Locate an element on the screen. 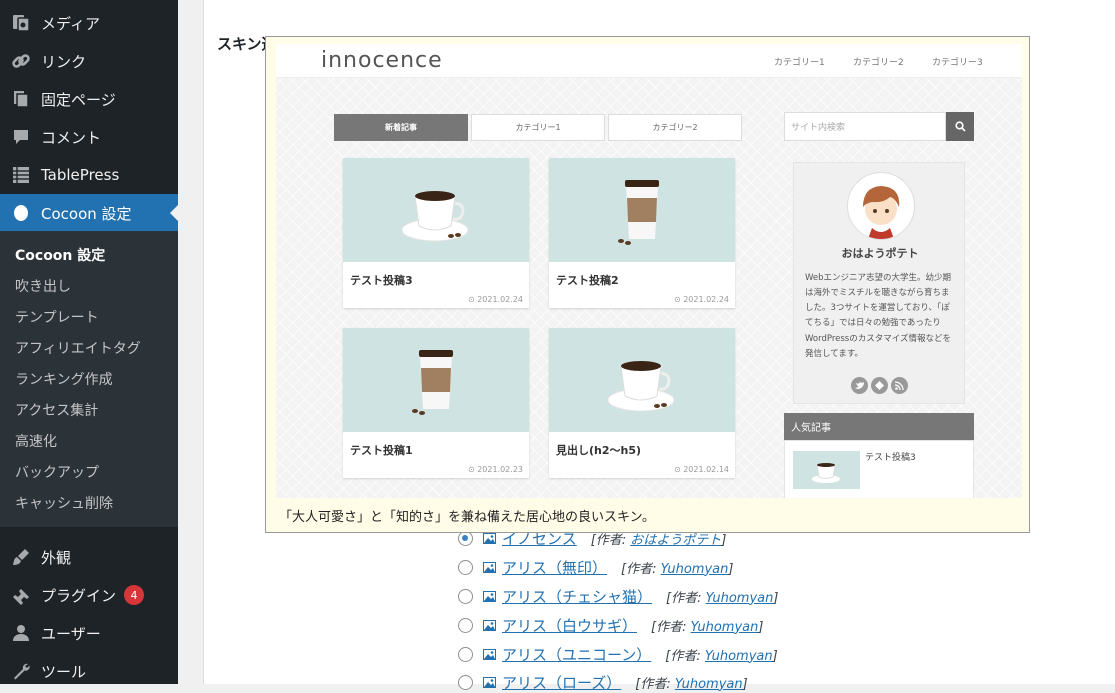 This screenshot has width=1115, height=693. author-link: おはようポテト is located at coordinates (675, 540).